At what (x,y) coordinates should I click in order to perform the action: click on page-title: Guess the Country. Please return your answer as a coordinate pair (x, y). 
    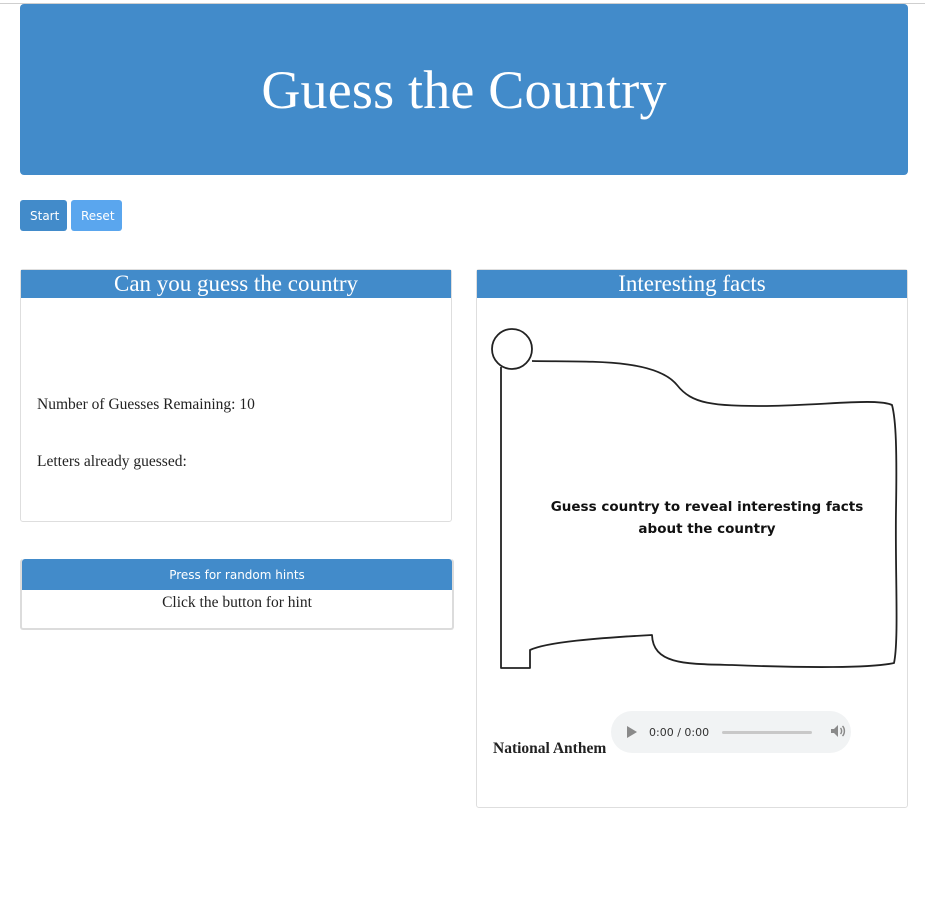
    Looking at the image, I should click on (464, 89).